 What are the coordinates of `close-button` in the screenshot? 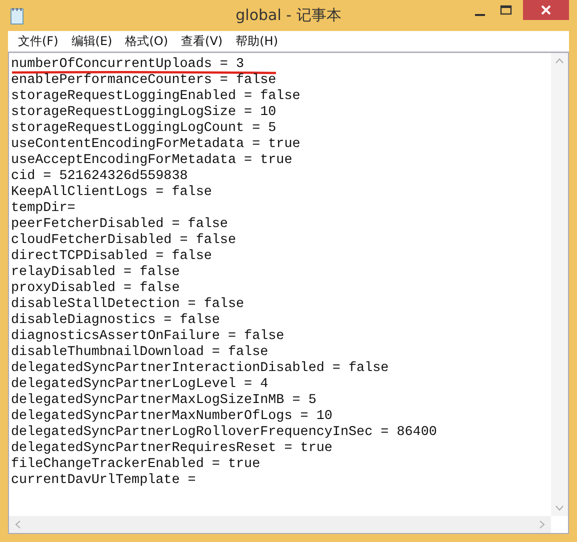 It's located at (546, 10).